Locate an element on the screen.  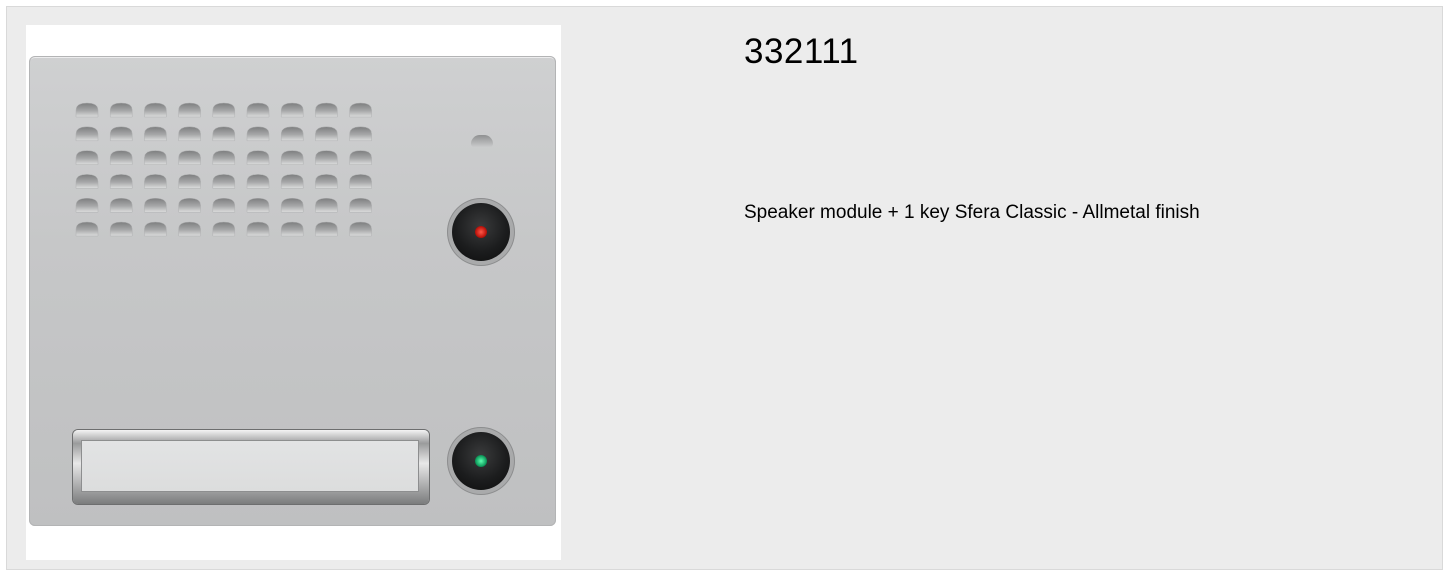
green-led-icon is located at coordinates (481, 461).